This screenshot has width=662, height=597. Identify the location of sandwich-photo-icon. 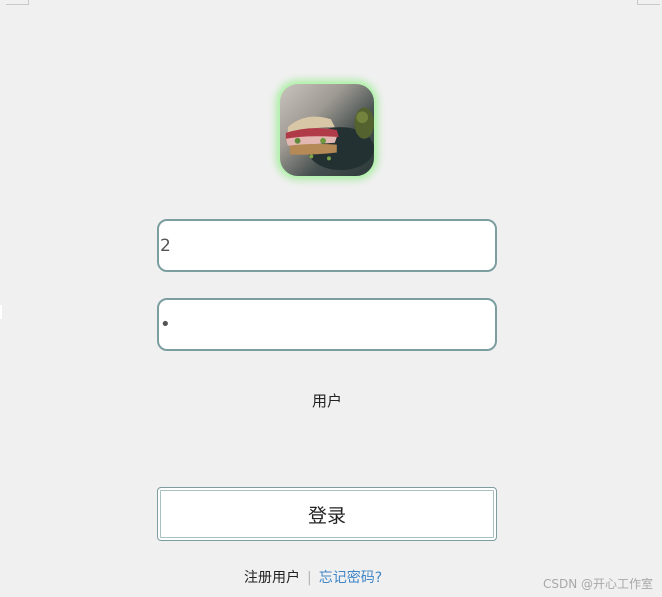
(329, 139).